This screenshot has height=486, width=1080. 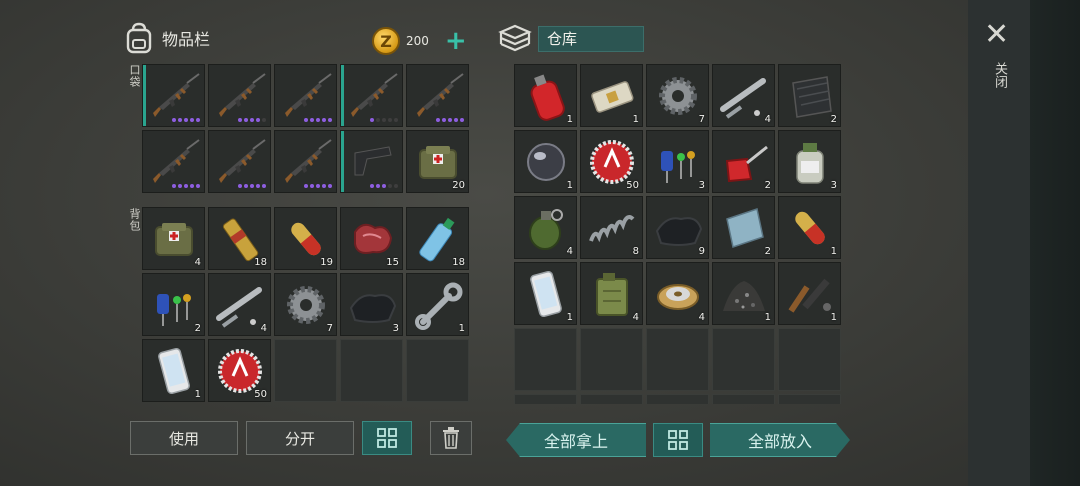 What do you see at coordinates (305, 238) in the screenshot?
I see `inventory-slot: 19` at bounding box center [305, 238].